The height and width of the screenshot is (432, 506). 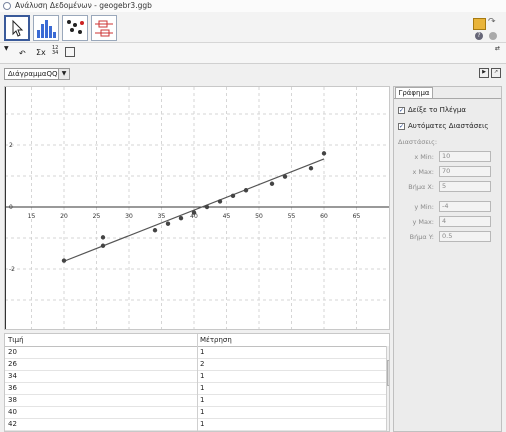 What do you see at coordinates (64, 216) in the screenshot?
I see `x-tick-label: 20` at bounding box center [64, 216].